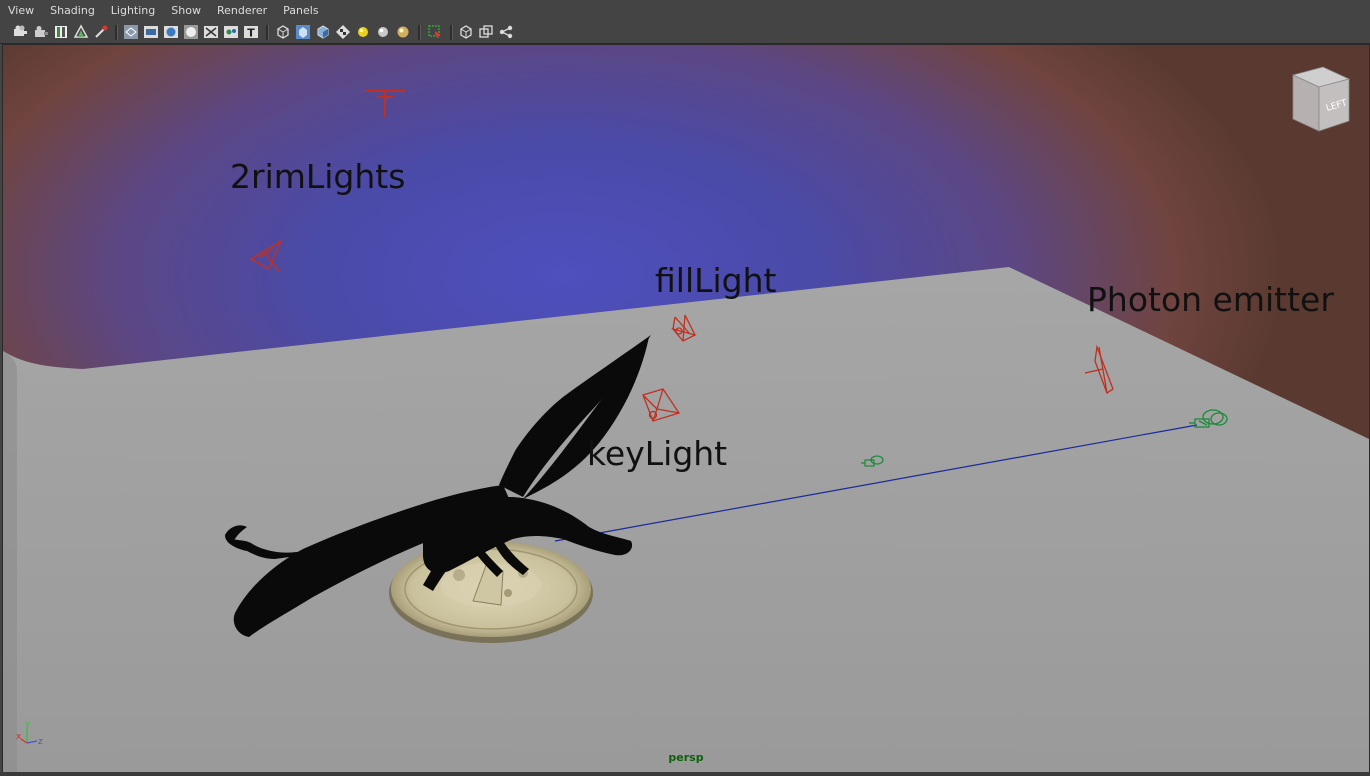 The height and width of the screenshot is (776, 1370). I want to click on svg-text: T, so click(251, 33).